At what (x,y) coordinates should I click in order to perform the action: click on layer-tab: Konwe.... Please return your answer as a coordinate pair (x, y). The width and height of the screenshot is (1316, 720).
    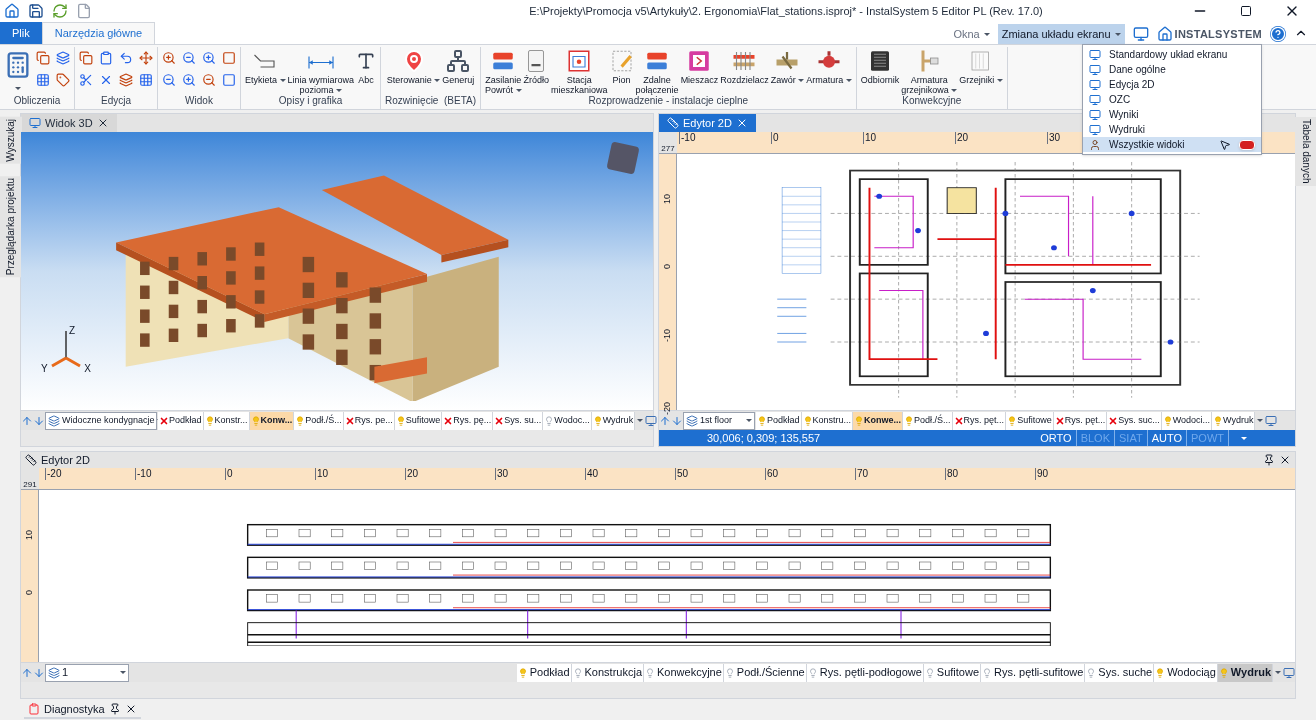
    Looking at the image, I should click on (878, 420).